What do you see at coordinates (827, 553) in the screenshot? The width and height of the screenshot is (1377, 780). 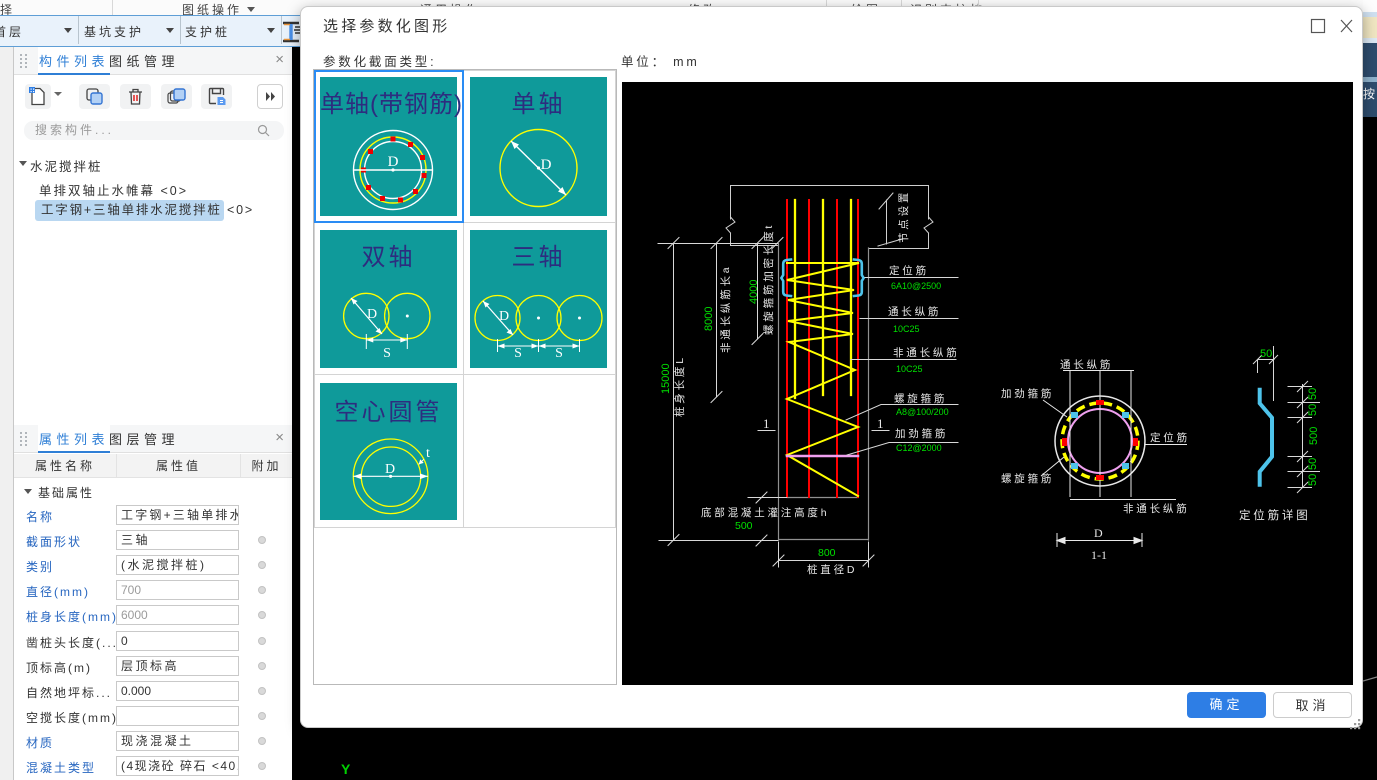 I see `svg-text: 800` at bounding box center [827, 553].